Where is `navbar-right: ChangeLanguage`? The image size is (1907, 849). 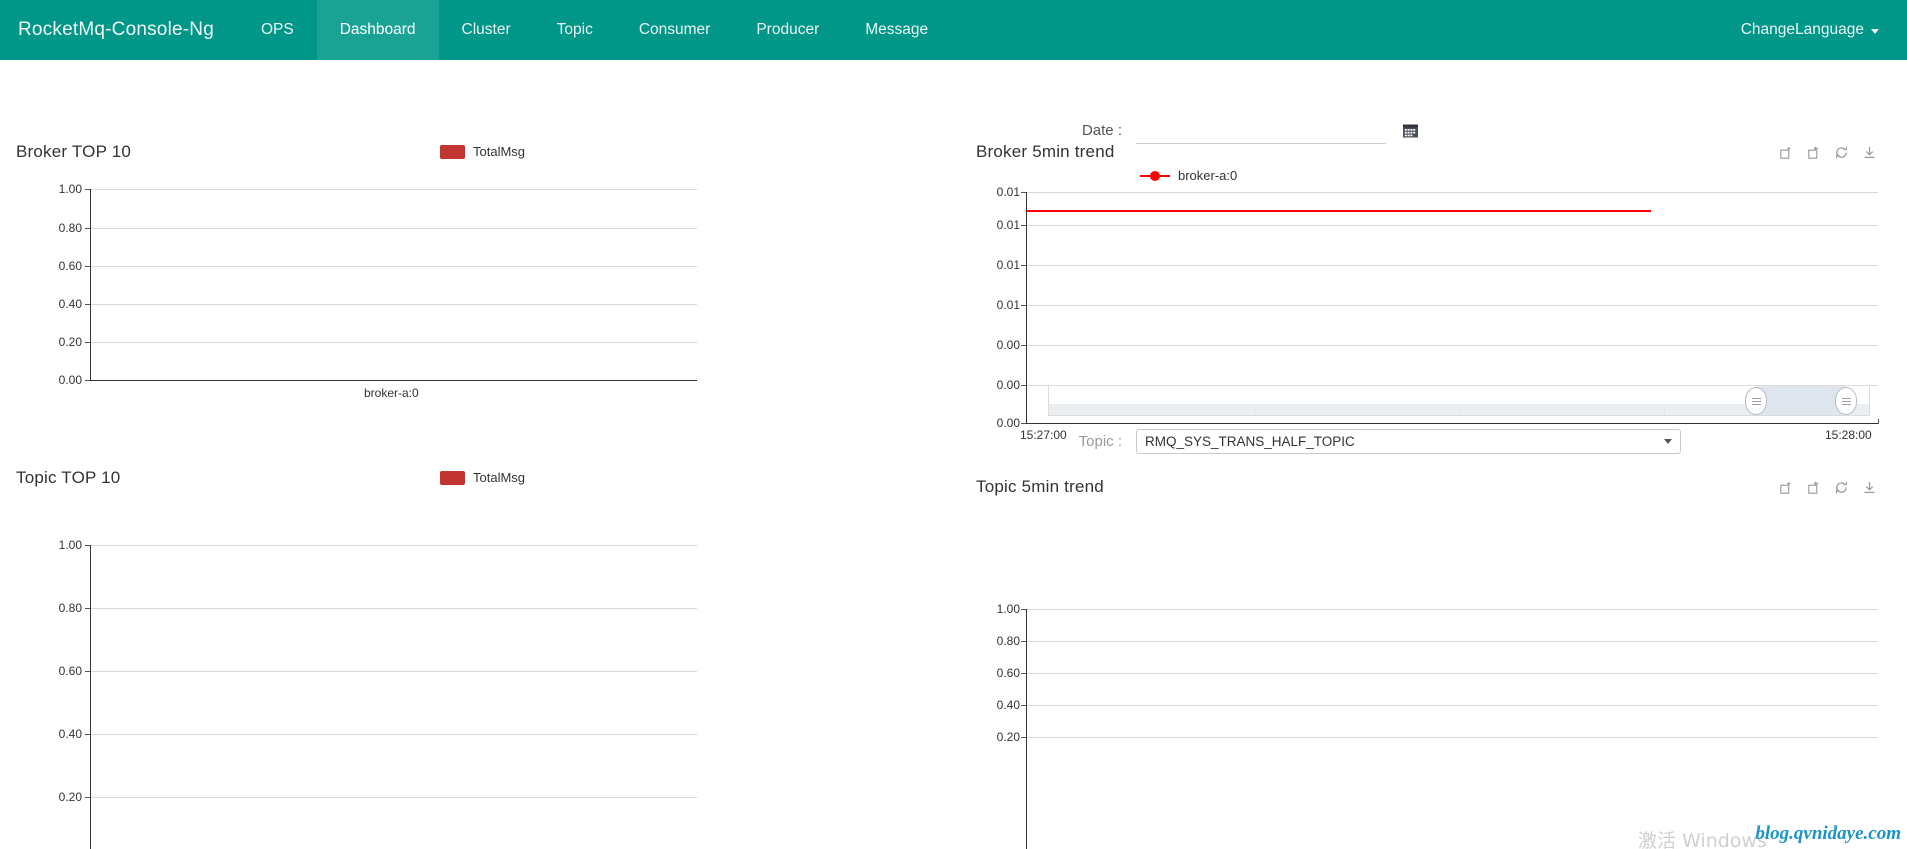
navbar-right: ChangeLanguage is located at coordinates (1824, 30).